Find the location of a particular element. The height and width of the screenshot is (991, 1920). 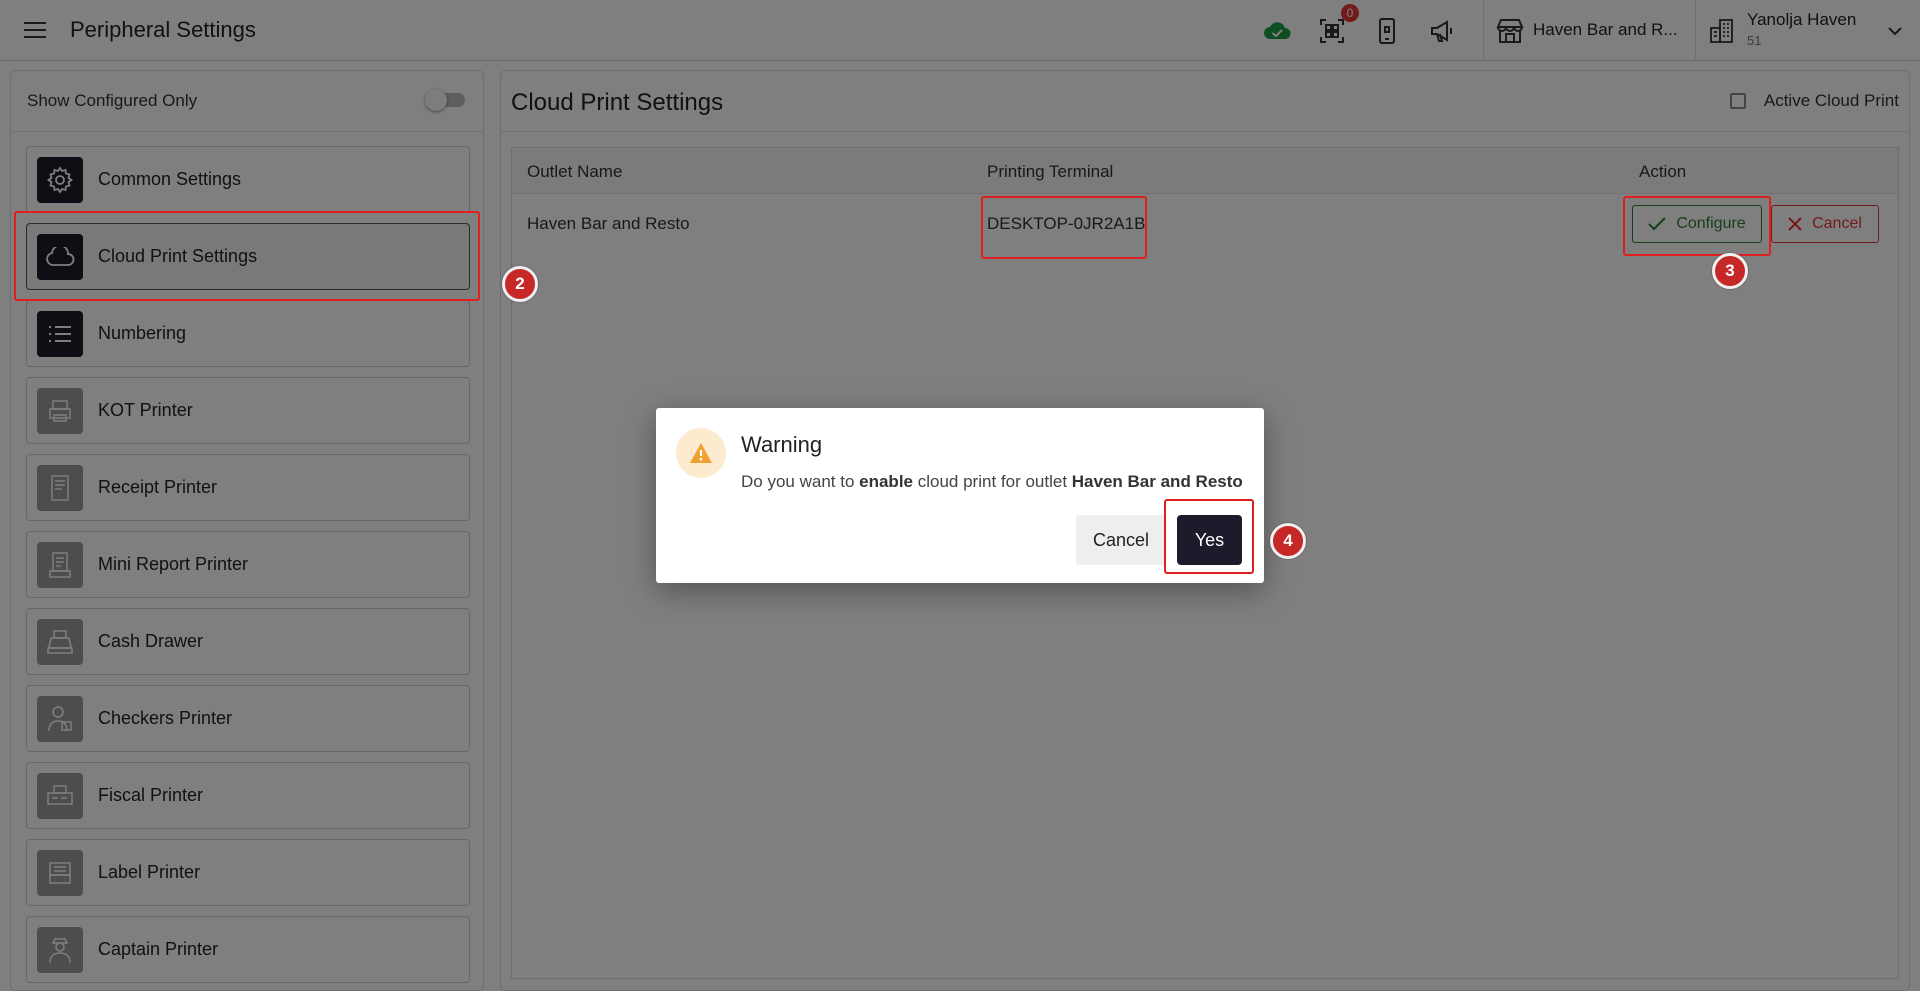

warning-icon is located at coordinates (701, 453).